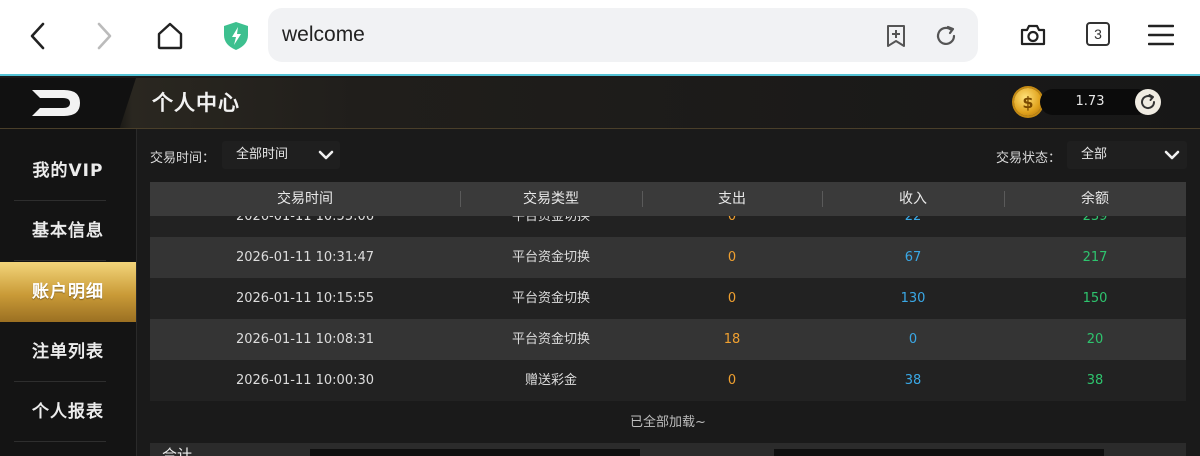 Image resolution: width=1200 pixels, height=456 pixels. I want to click on bookmark-add-icon, so click(896, 36).